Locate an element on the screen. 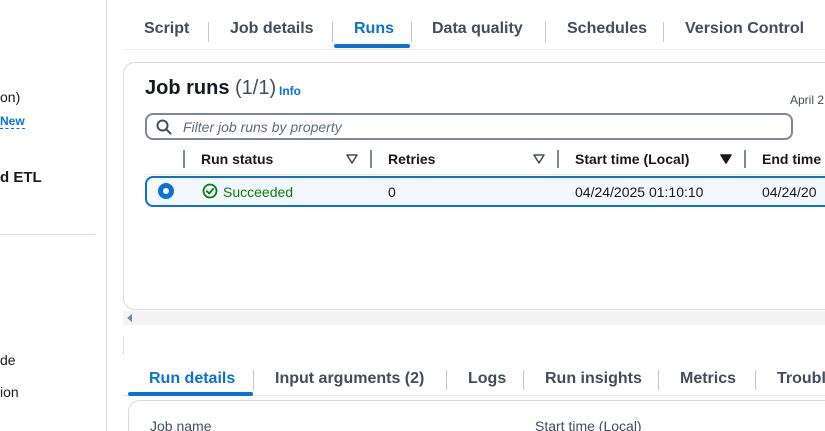  sidebar-item: de is located at coordinates (8, 360).